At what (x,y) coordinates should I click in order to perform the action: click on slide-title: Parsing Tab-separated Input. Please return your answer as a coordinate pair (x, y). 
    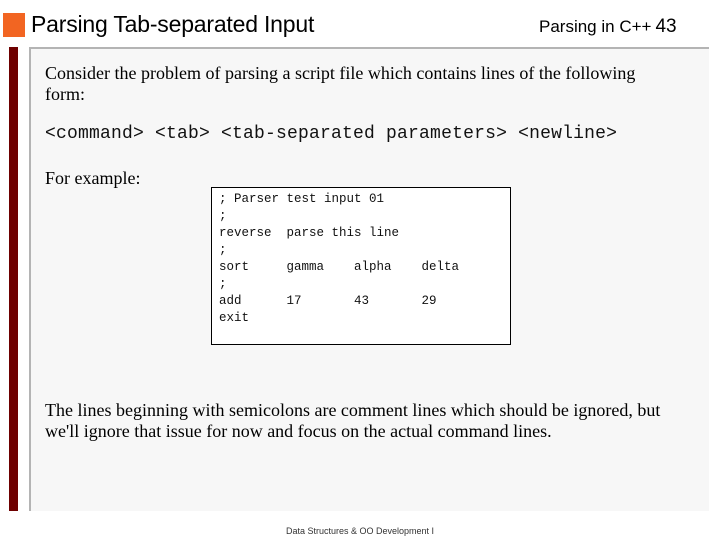
    Looking at the image, I should click on (173, 24).